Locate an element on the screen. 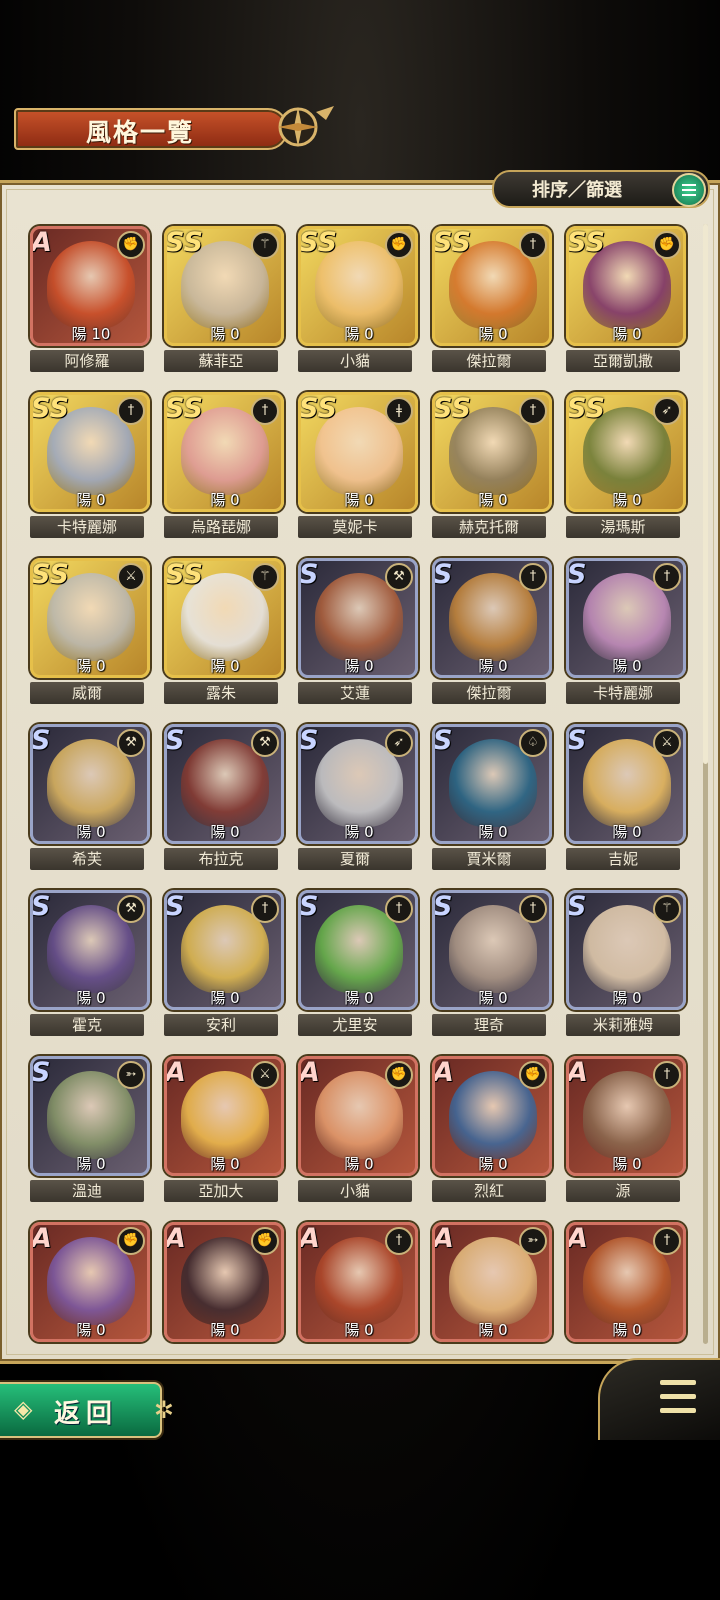  sort-filter-button: 排序／篩選 is located at coordinates (601, 189).